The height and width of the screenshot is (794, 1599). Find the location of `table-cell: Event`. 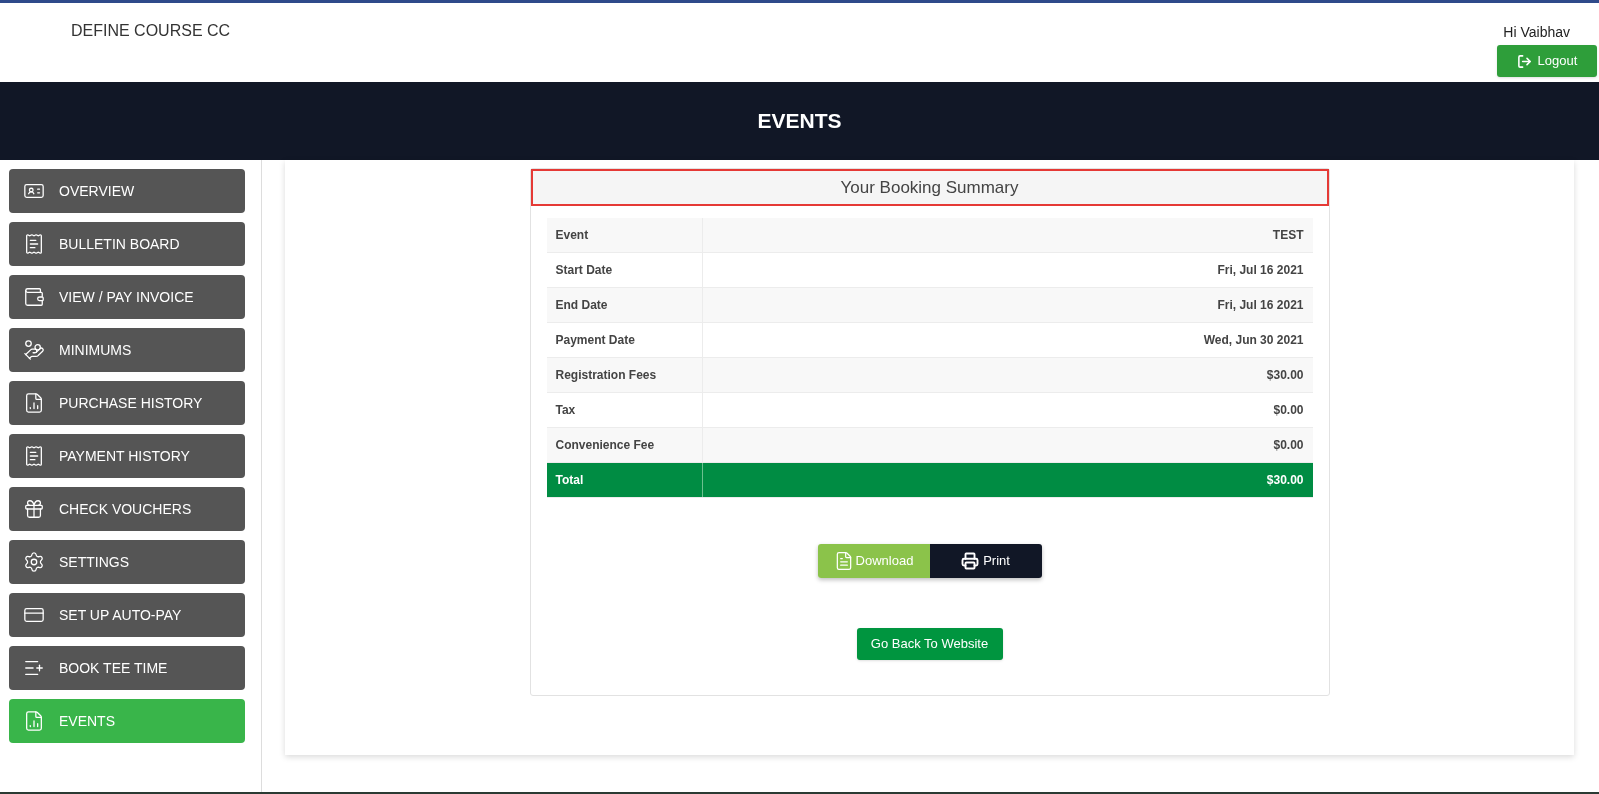

table-cell: Event is located at coordinates (624, 235).